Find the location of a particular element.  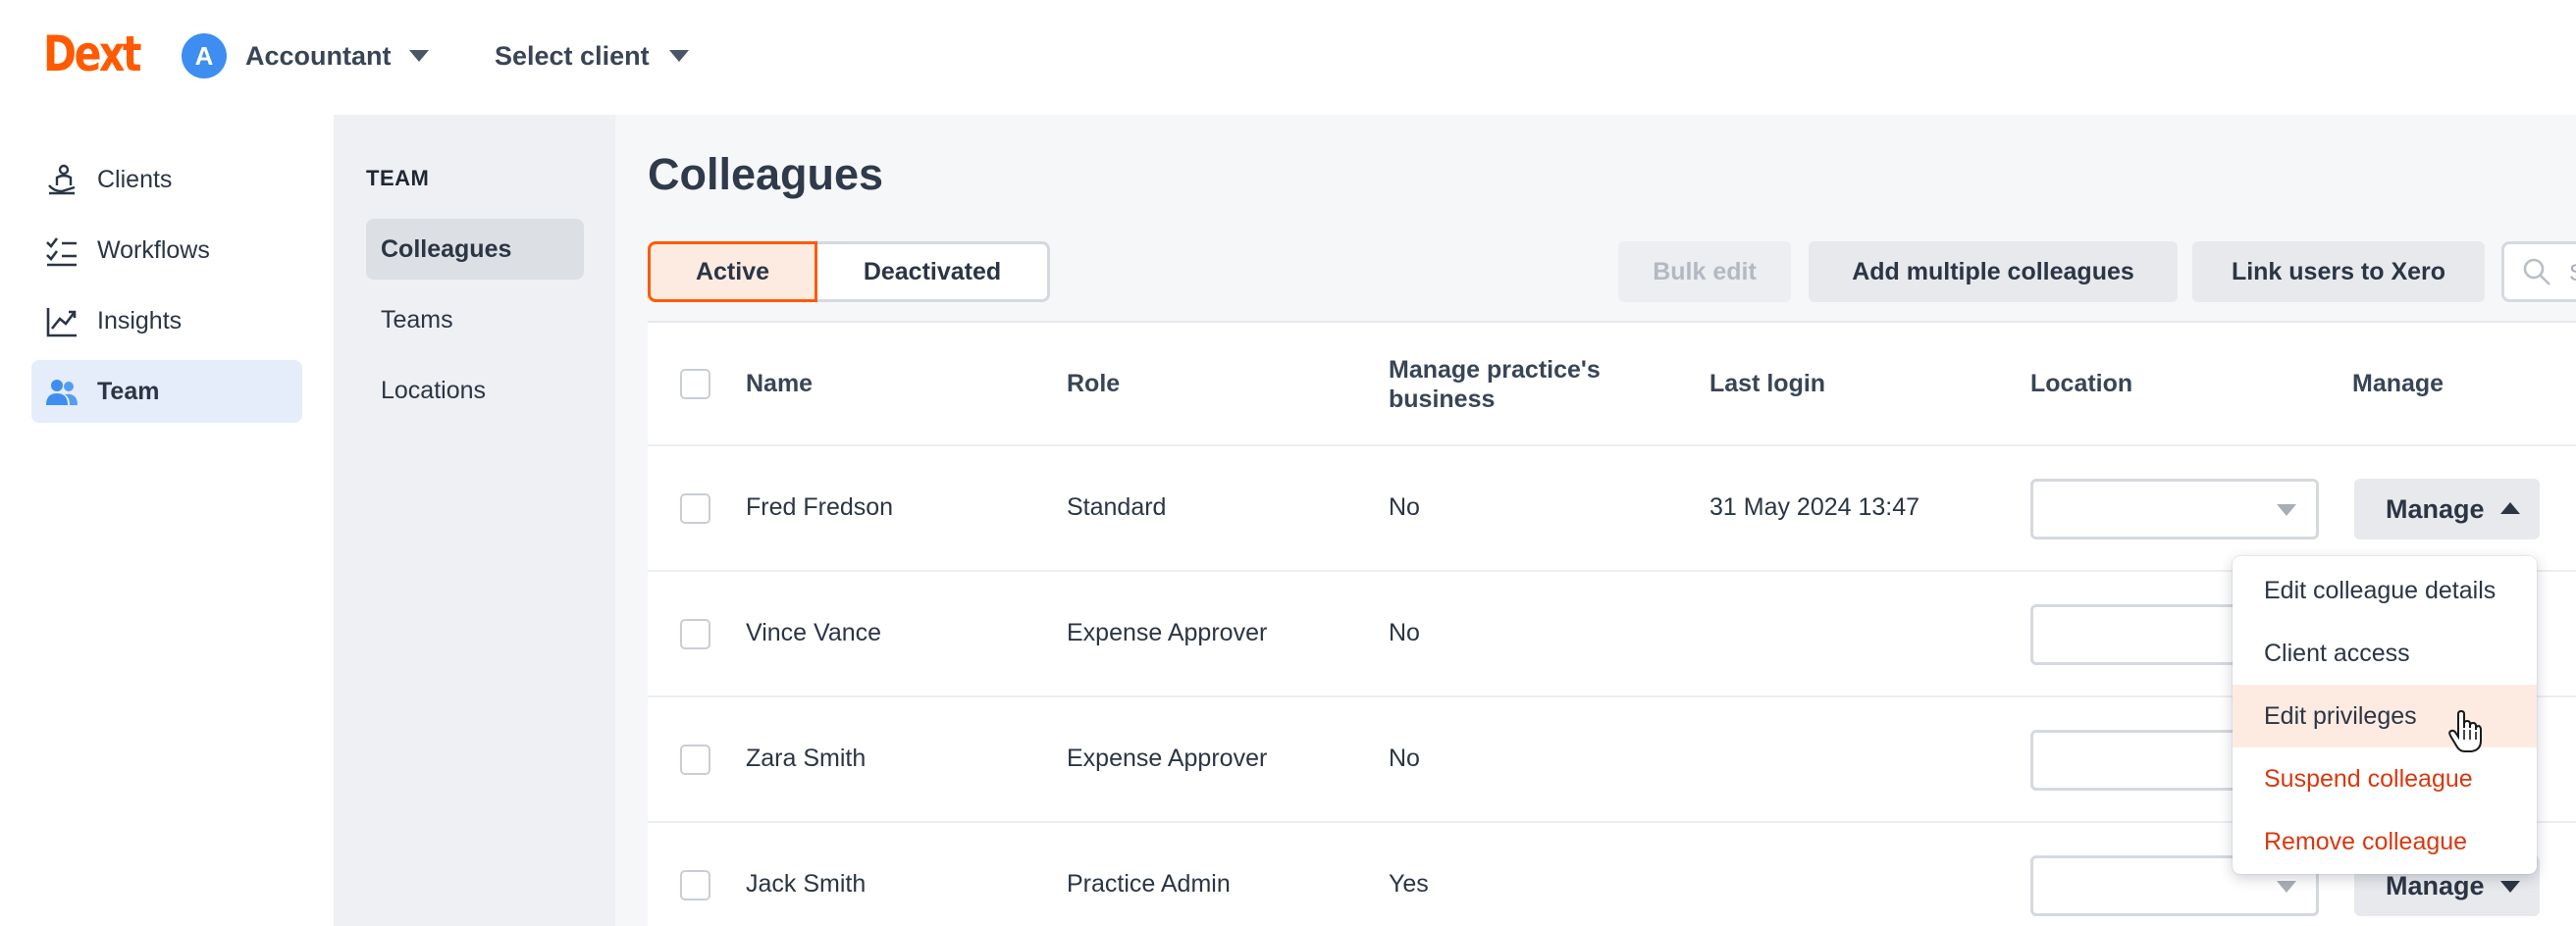

insights-icon is located at coordinates (61, 322).